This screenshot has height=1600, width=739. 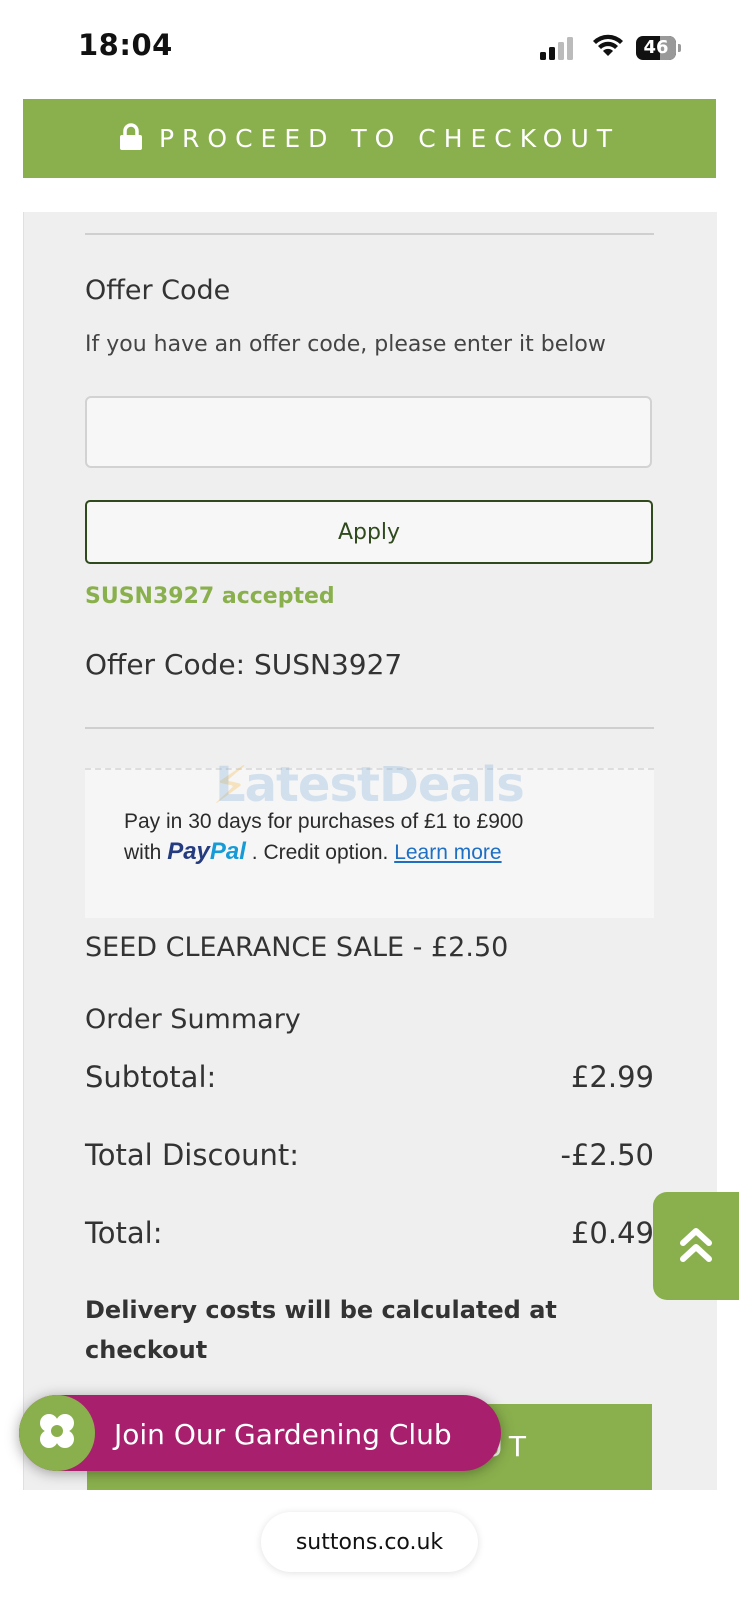 What do you see at coordinates (679, 48) in the screenshot?
I see `battery-tip` at bounding box center [679, 48].